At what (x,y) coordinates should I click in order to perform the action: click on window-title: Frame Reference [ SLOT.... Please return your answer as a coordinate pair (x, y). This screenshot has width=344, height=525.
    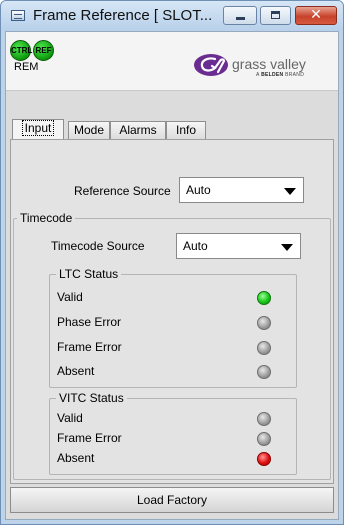
    Looking at the image, I should click on (123, 15).